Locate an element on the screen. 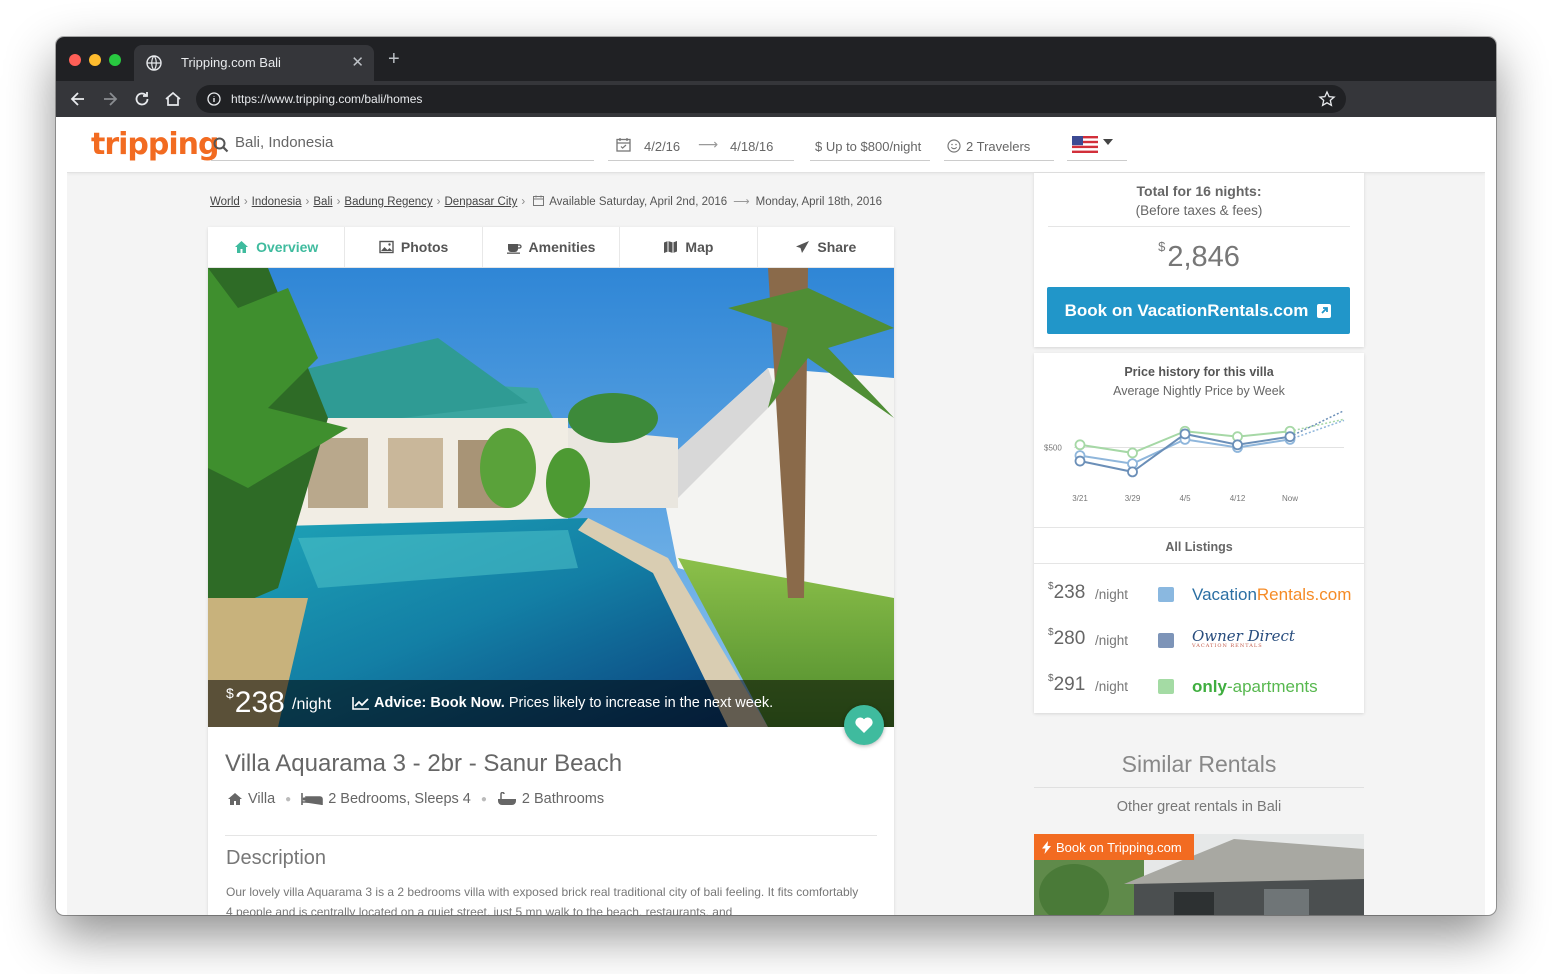 This screenshot has height=974, width=1552. price-filter: $ Up to $800/night is located at coordinates (870, 146).